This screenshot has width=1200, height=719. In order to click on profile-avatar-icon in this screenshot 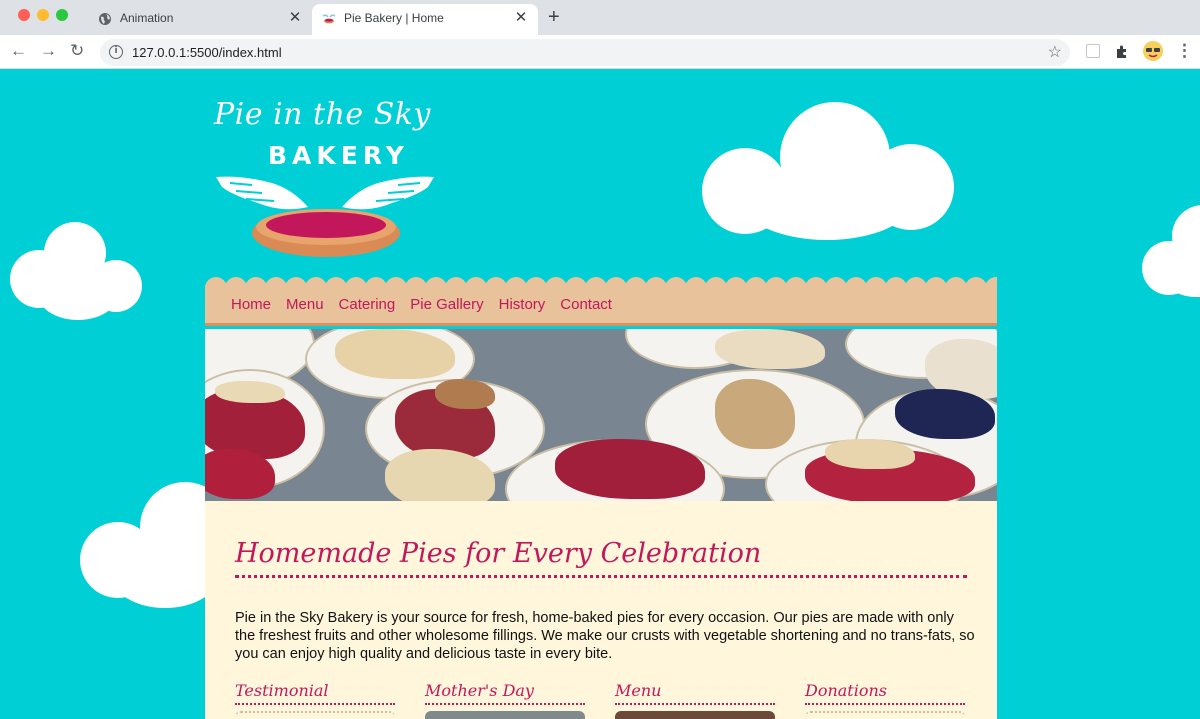, I will do `click(1153, 51)`.